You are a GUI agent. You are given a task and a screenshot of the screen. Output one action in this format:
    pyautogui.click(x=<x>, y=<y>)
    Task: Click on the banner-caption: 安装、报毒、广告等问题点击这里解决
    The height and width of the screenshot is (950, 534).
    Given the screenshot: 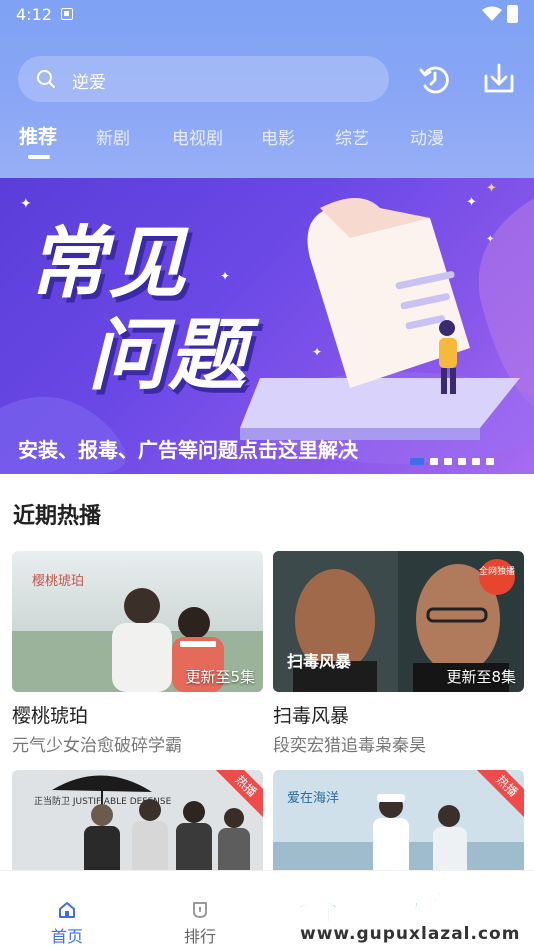 What is the action you would take?
    pyautogui.click(x=188, y=450)
    